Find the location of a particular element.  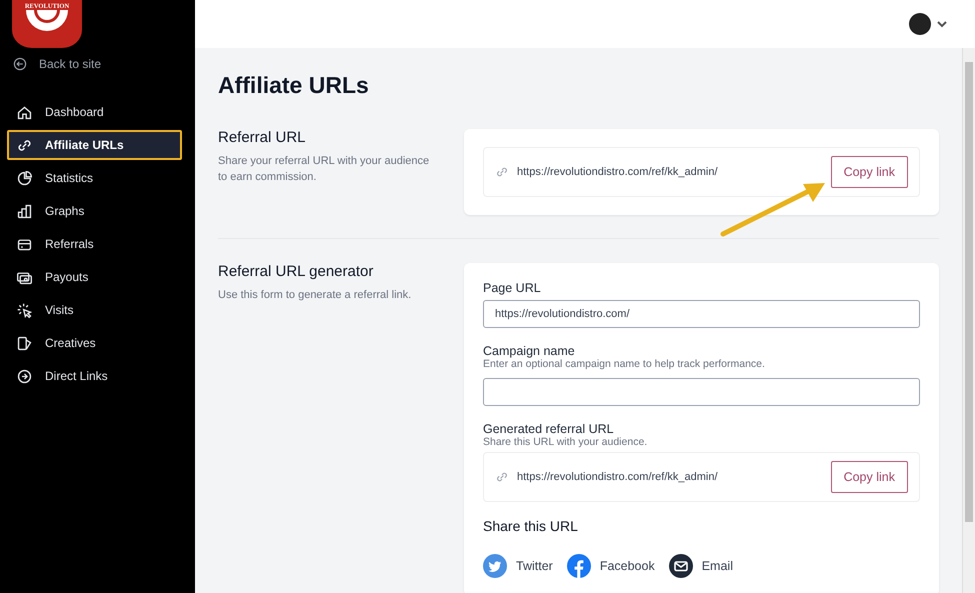

field-hint: Share this URL with your audience. is located at coordinates (565, 442).